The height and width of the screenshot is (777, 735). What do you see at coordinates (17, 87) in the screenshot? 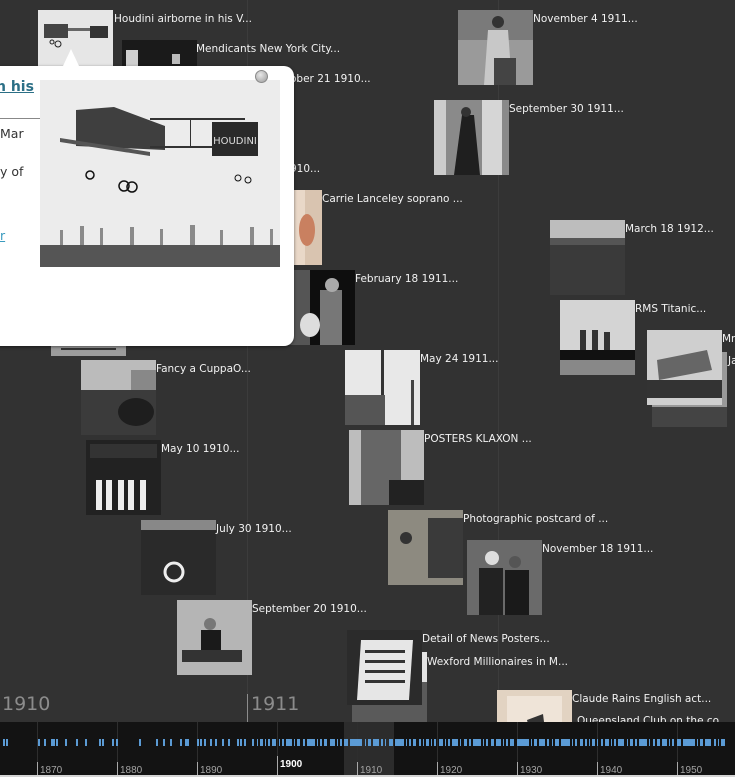
I see `popup-title: n his` at bounding box center [17, 87].